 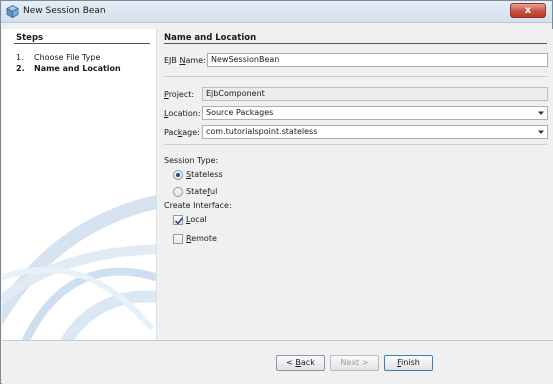 What do you see at coordinates (191, 132) in the screenshot?
I see `label-part: age:` at bounding box center [191, 132].